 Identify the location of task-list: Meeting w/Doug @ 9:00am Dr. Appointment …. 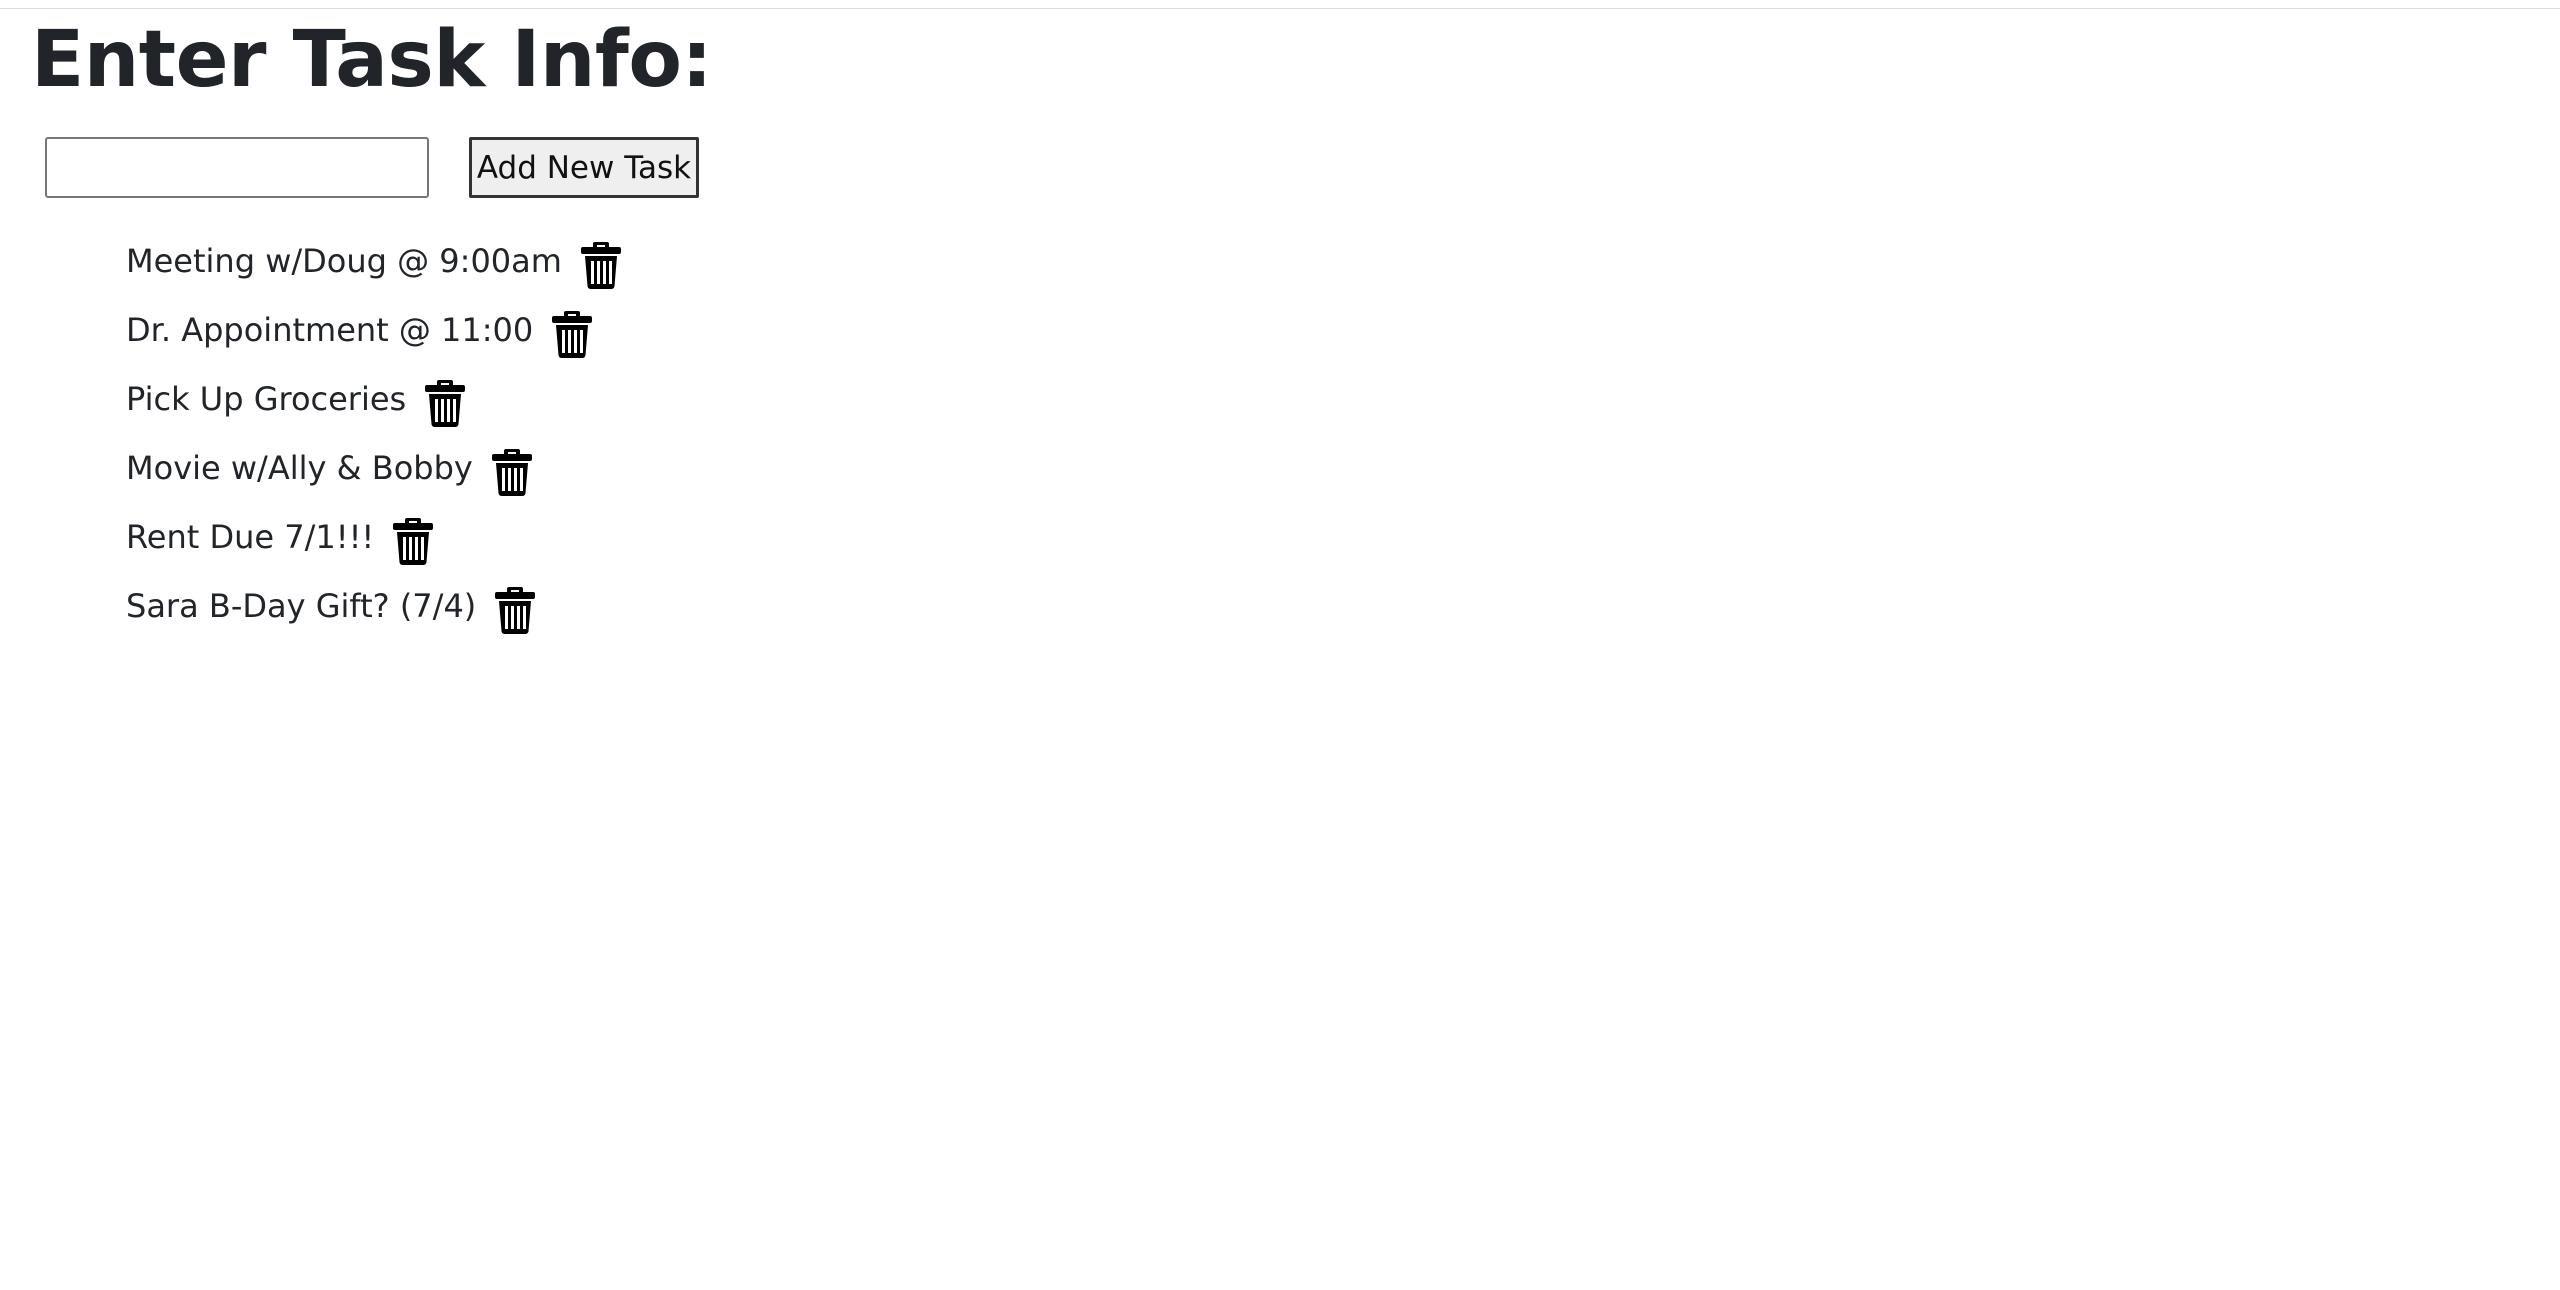
(374, 433).